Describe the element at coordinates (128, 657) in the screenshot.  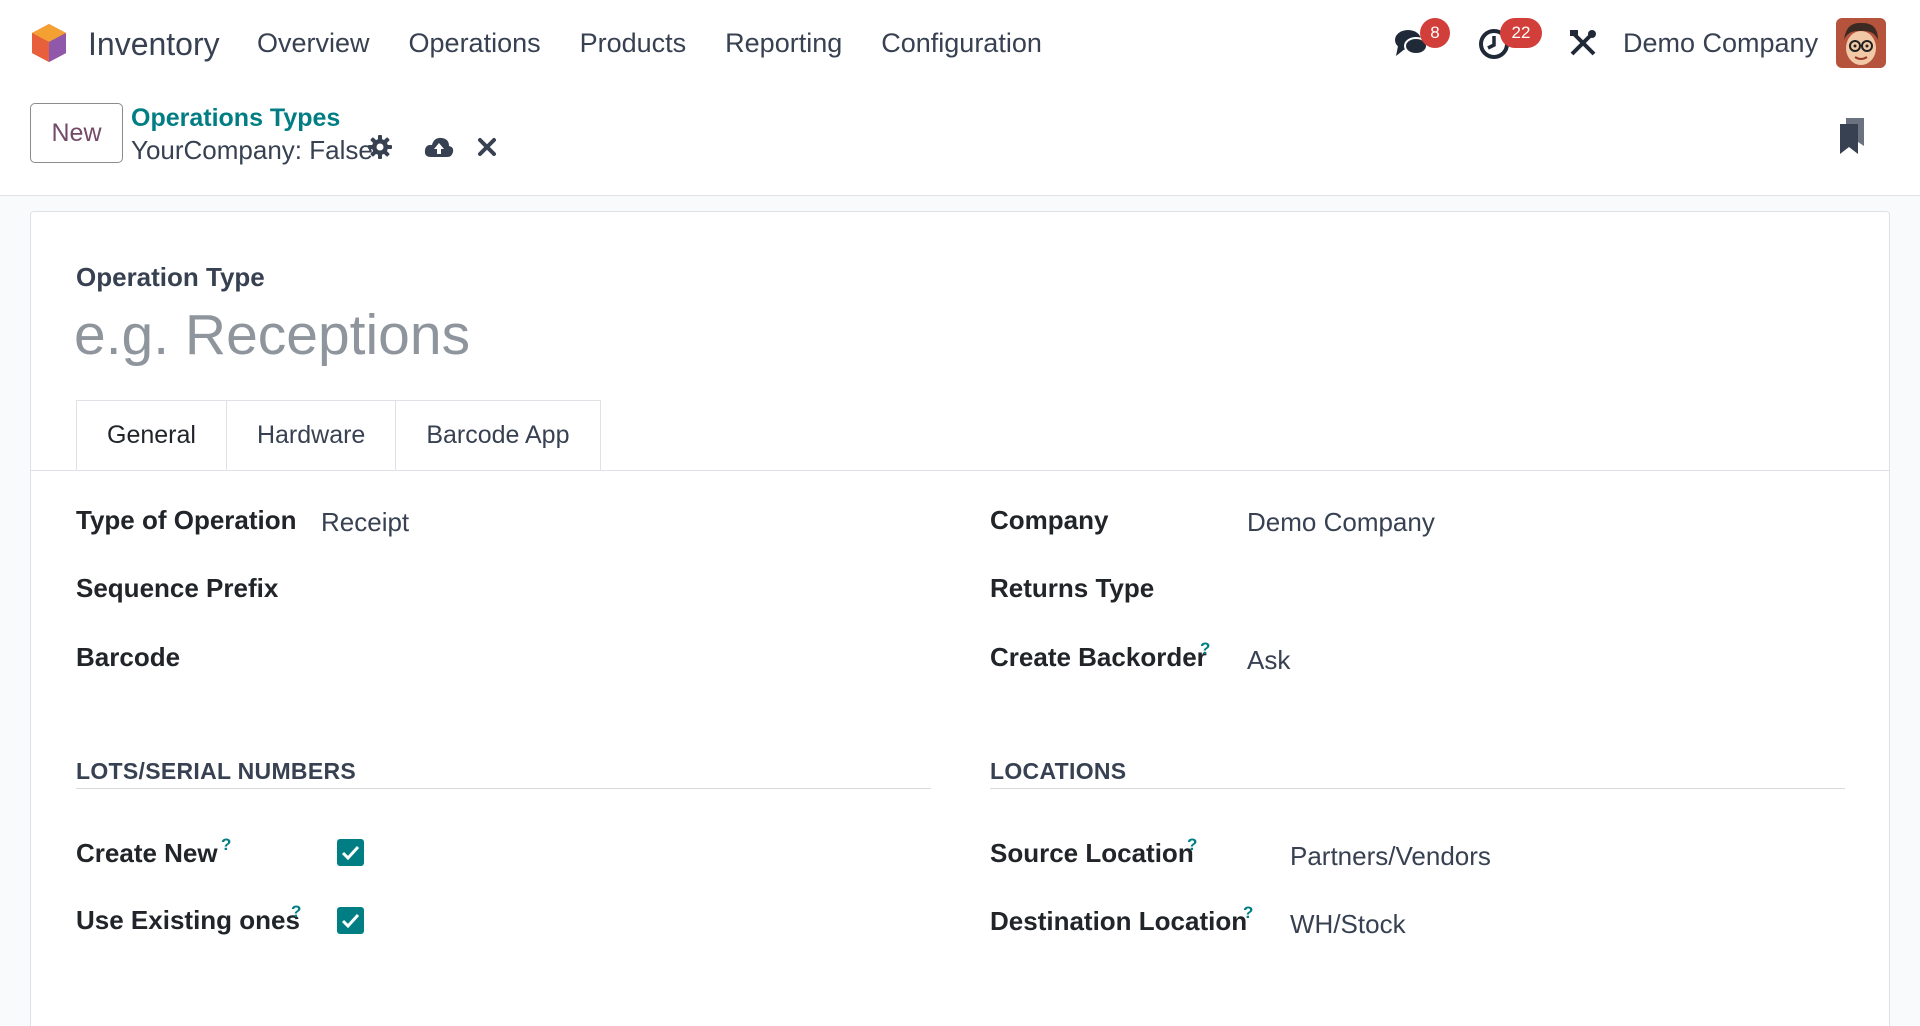
I see `barcode-label: Barcode` at that location.